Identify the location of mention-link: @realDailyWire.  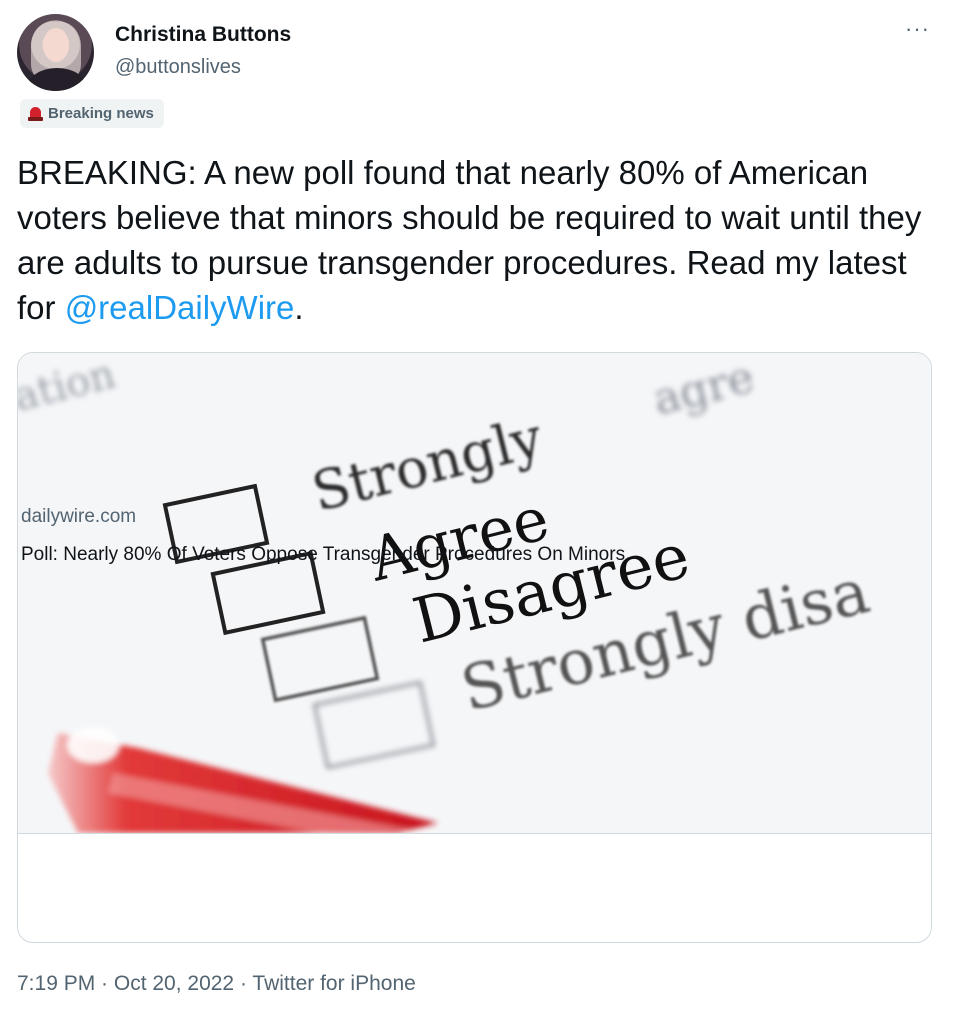
(180, 307).